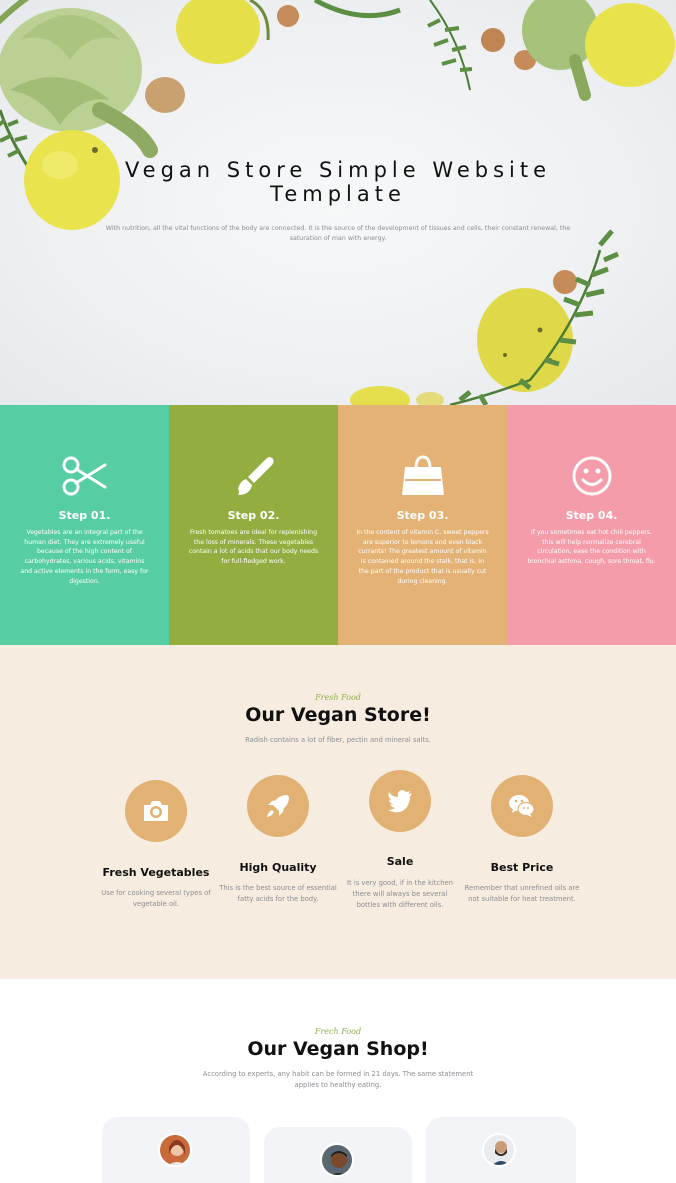 Image resolution: width=676 pixels, height=1183 pixels. Describe the element at coordinates (591, 515) in the screenshot. I see `step-title: Step 04.` at that location.